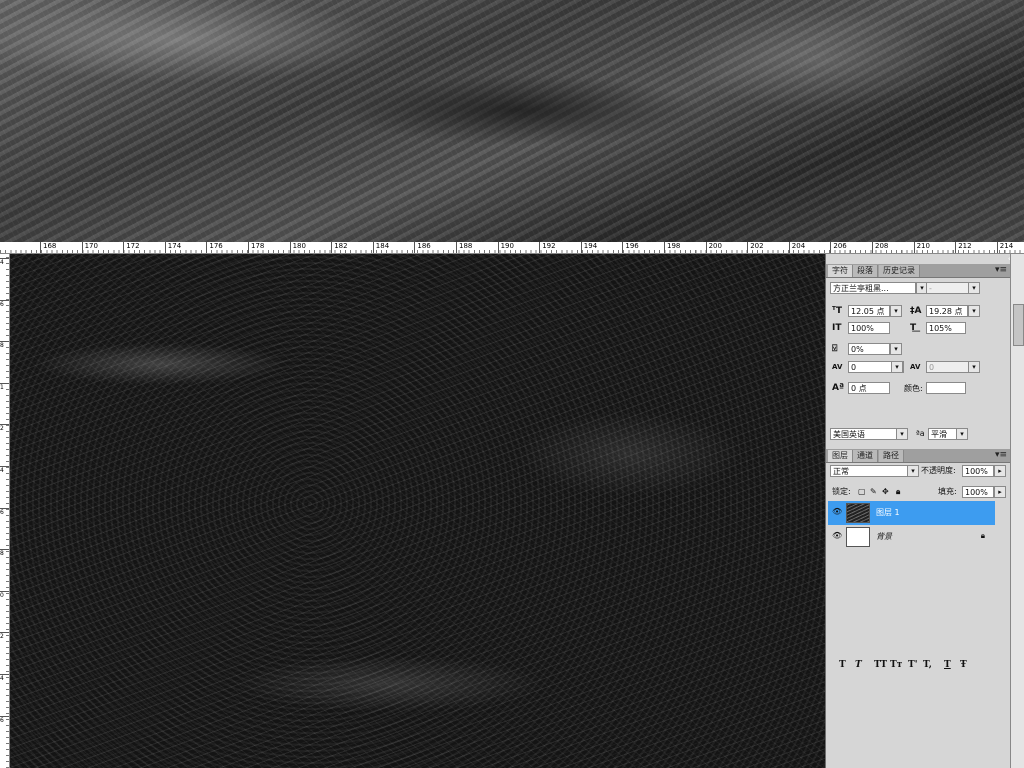 The height and width of the screenshot is (768, 1024). What do you see at coordinates (948, 367) in the screenshot?
I see `tracking-field: 0` at bounding box center [948, 367].